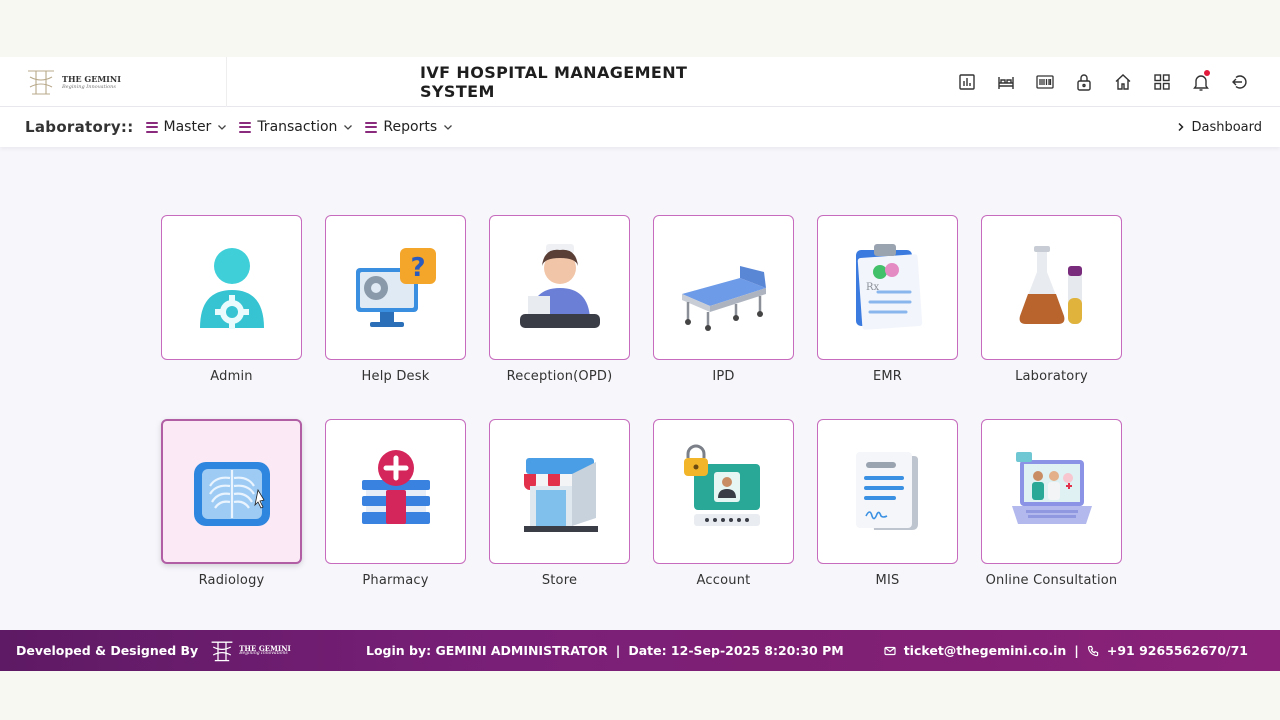 This screenshot has width=1280, height=720. Describe the element at coordinates (887, 580) in the screenshot. I see `tile-mis-label: MIS` at that location.